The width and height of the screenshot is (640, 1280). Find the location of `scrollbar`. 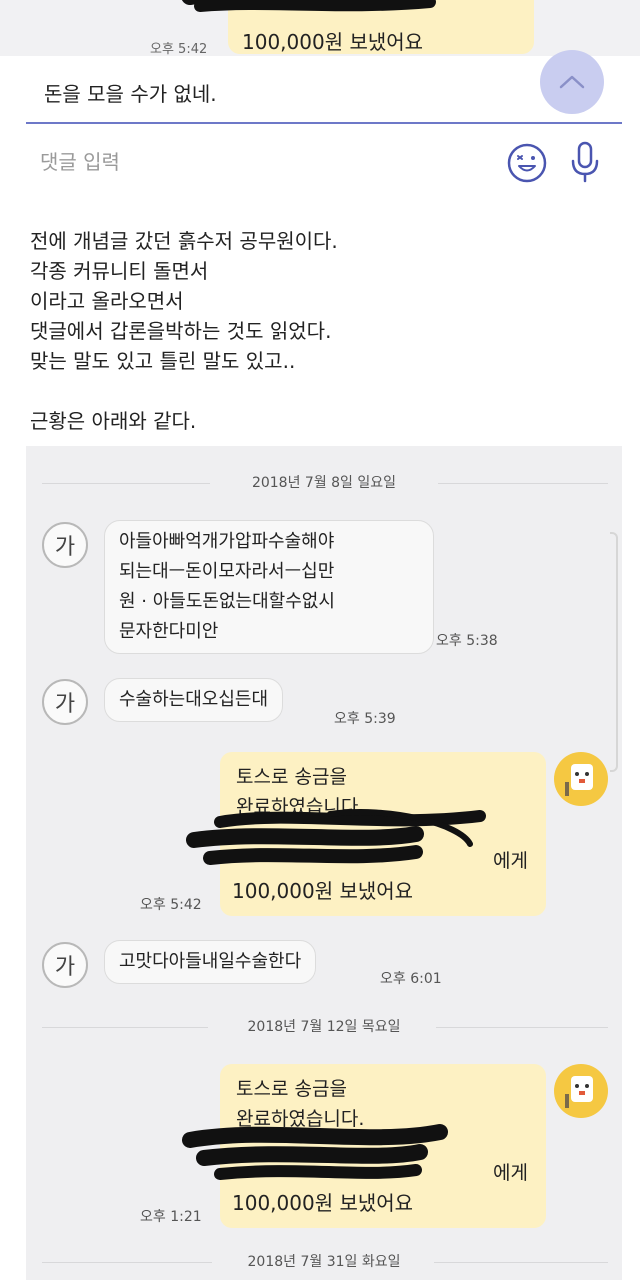

scrollbar is located at coordinates (614, 652).